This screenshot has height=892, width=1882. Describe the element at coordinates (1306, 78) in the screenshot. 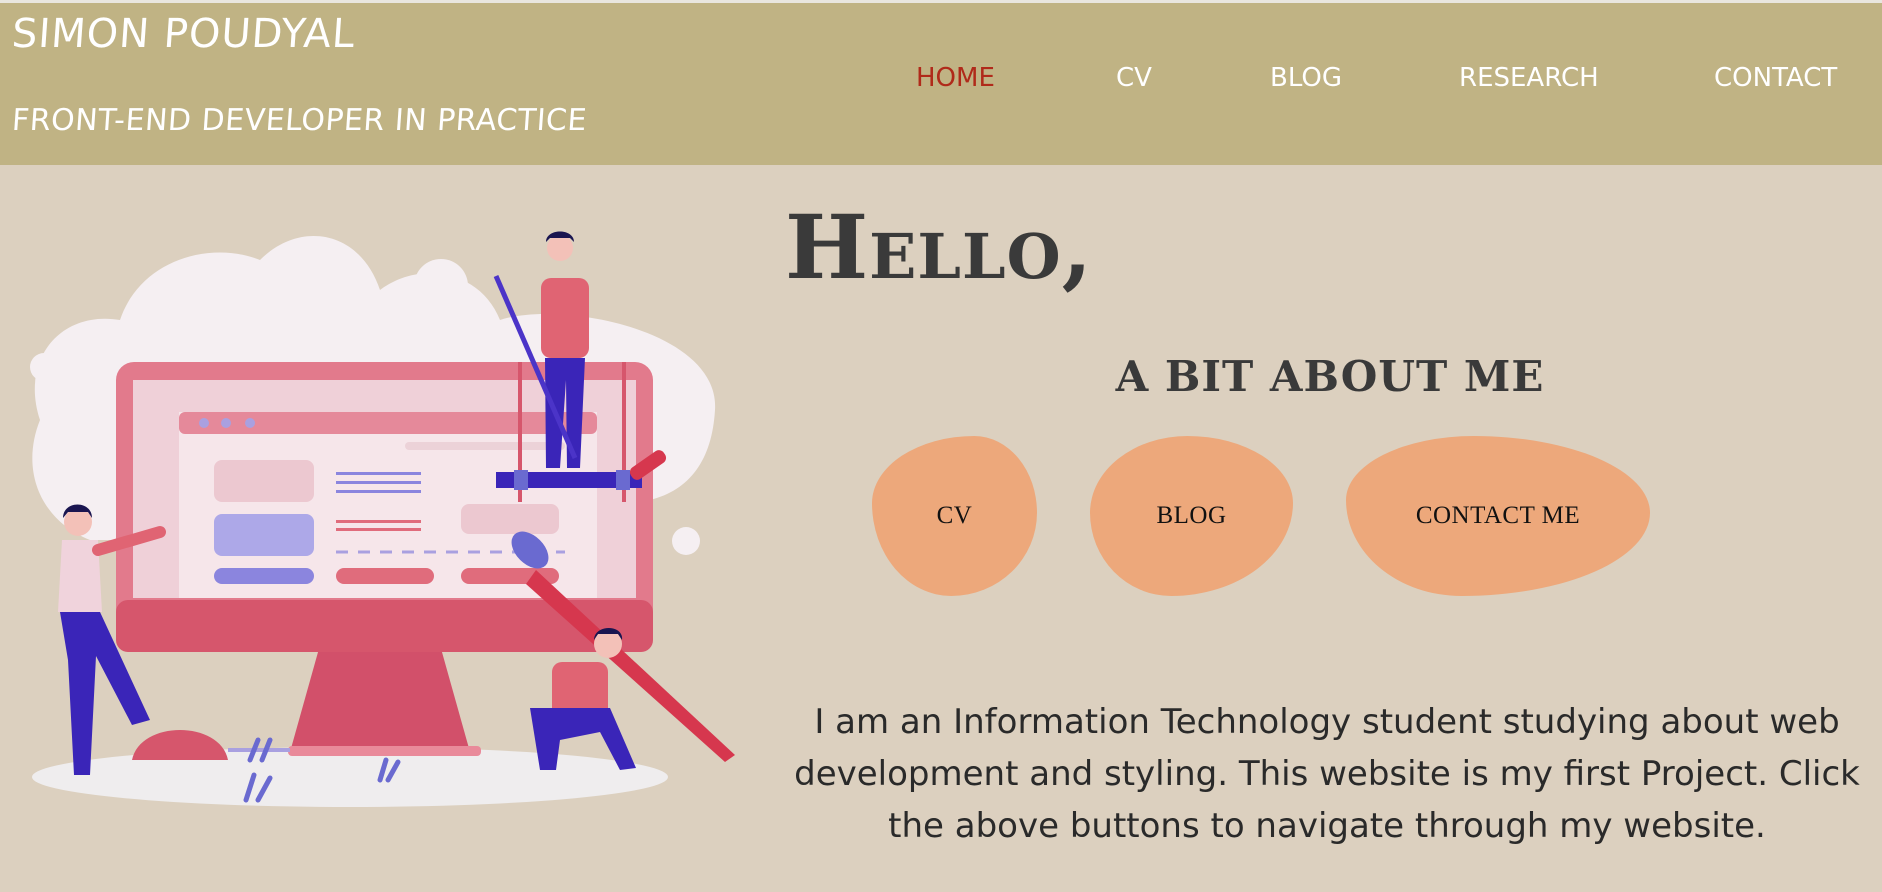

I see `nav-blog: BLOG` at that location.